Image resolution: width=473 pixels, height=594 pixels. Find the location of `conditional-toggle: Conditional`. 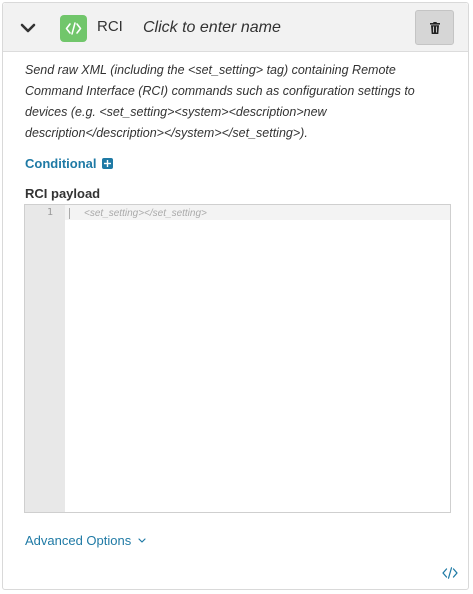

conditional-toggle: Conditional is located at coordinates (69, 163).